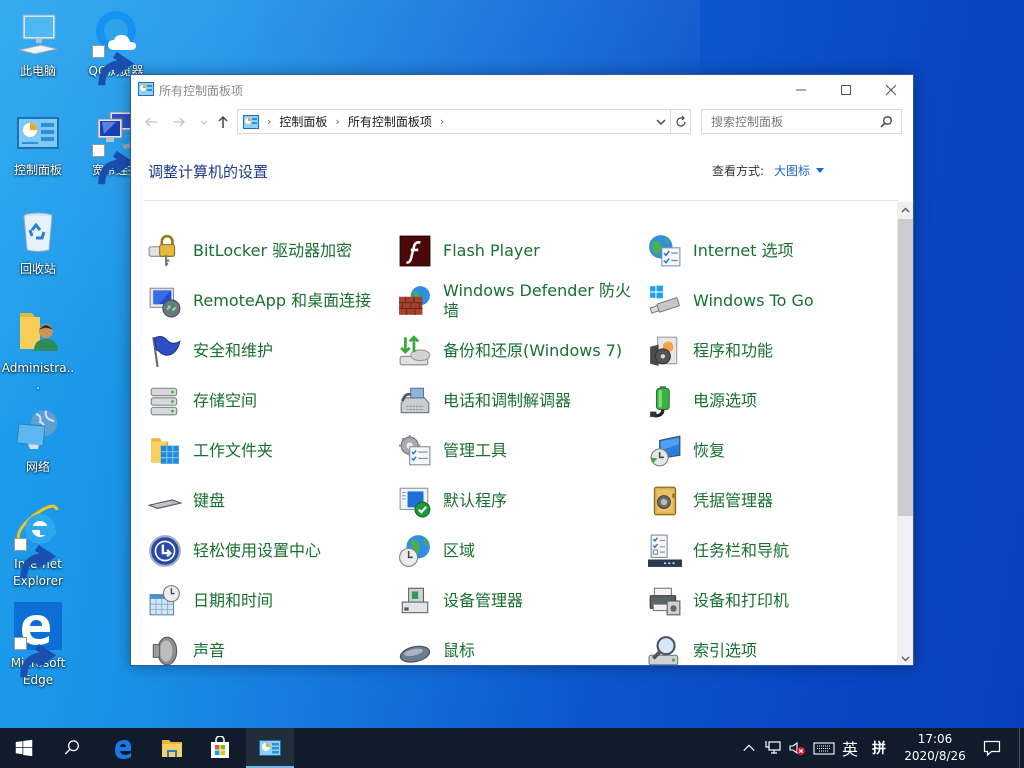 This screenshot has height=768, width=1024. What do you see at coordinates (532, 351) in the screenshot?
I see `control-panel-item-label: 备份和还原(Windows 7)` at bounding box center [532, 351].